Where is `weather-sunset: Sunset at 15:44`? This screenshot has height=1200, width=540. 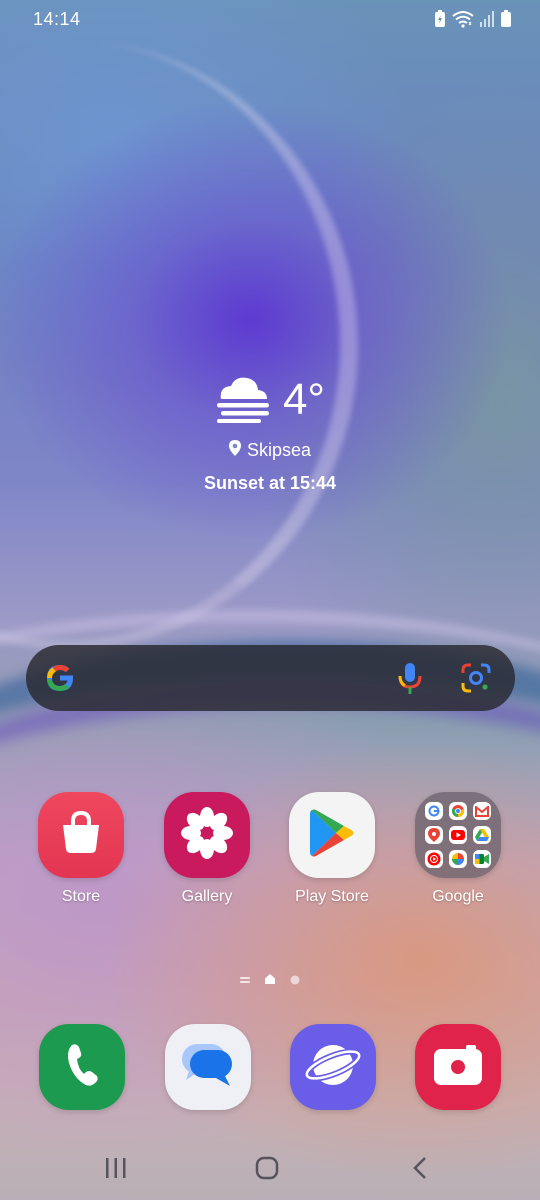 weather-sunset: Sunset at 15:44 is located at coordinates (270, 483).